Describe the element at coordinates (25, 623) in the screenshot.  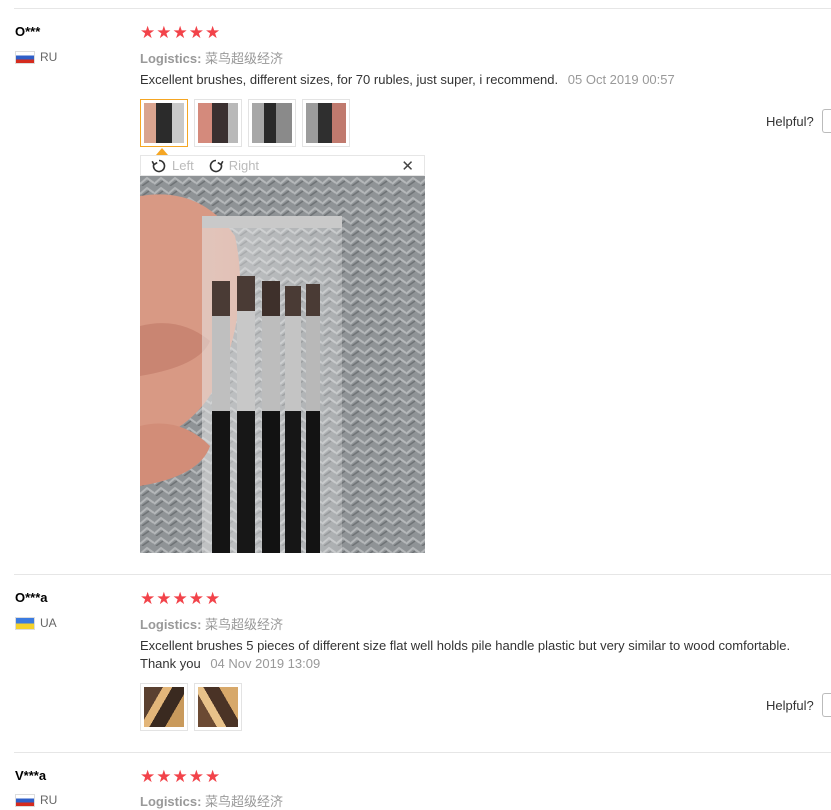
I see `ukraine-flag-icon` at that location.